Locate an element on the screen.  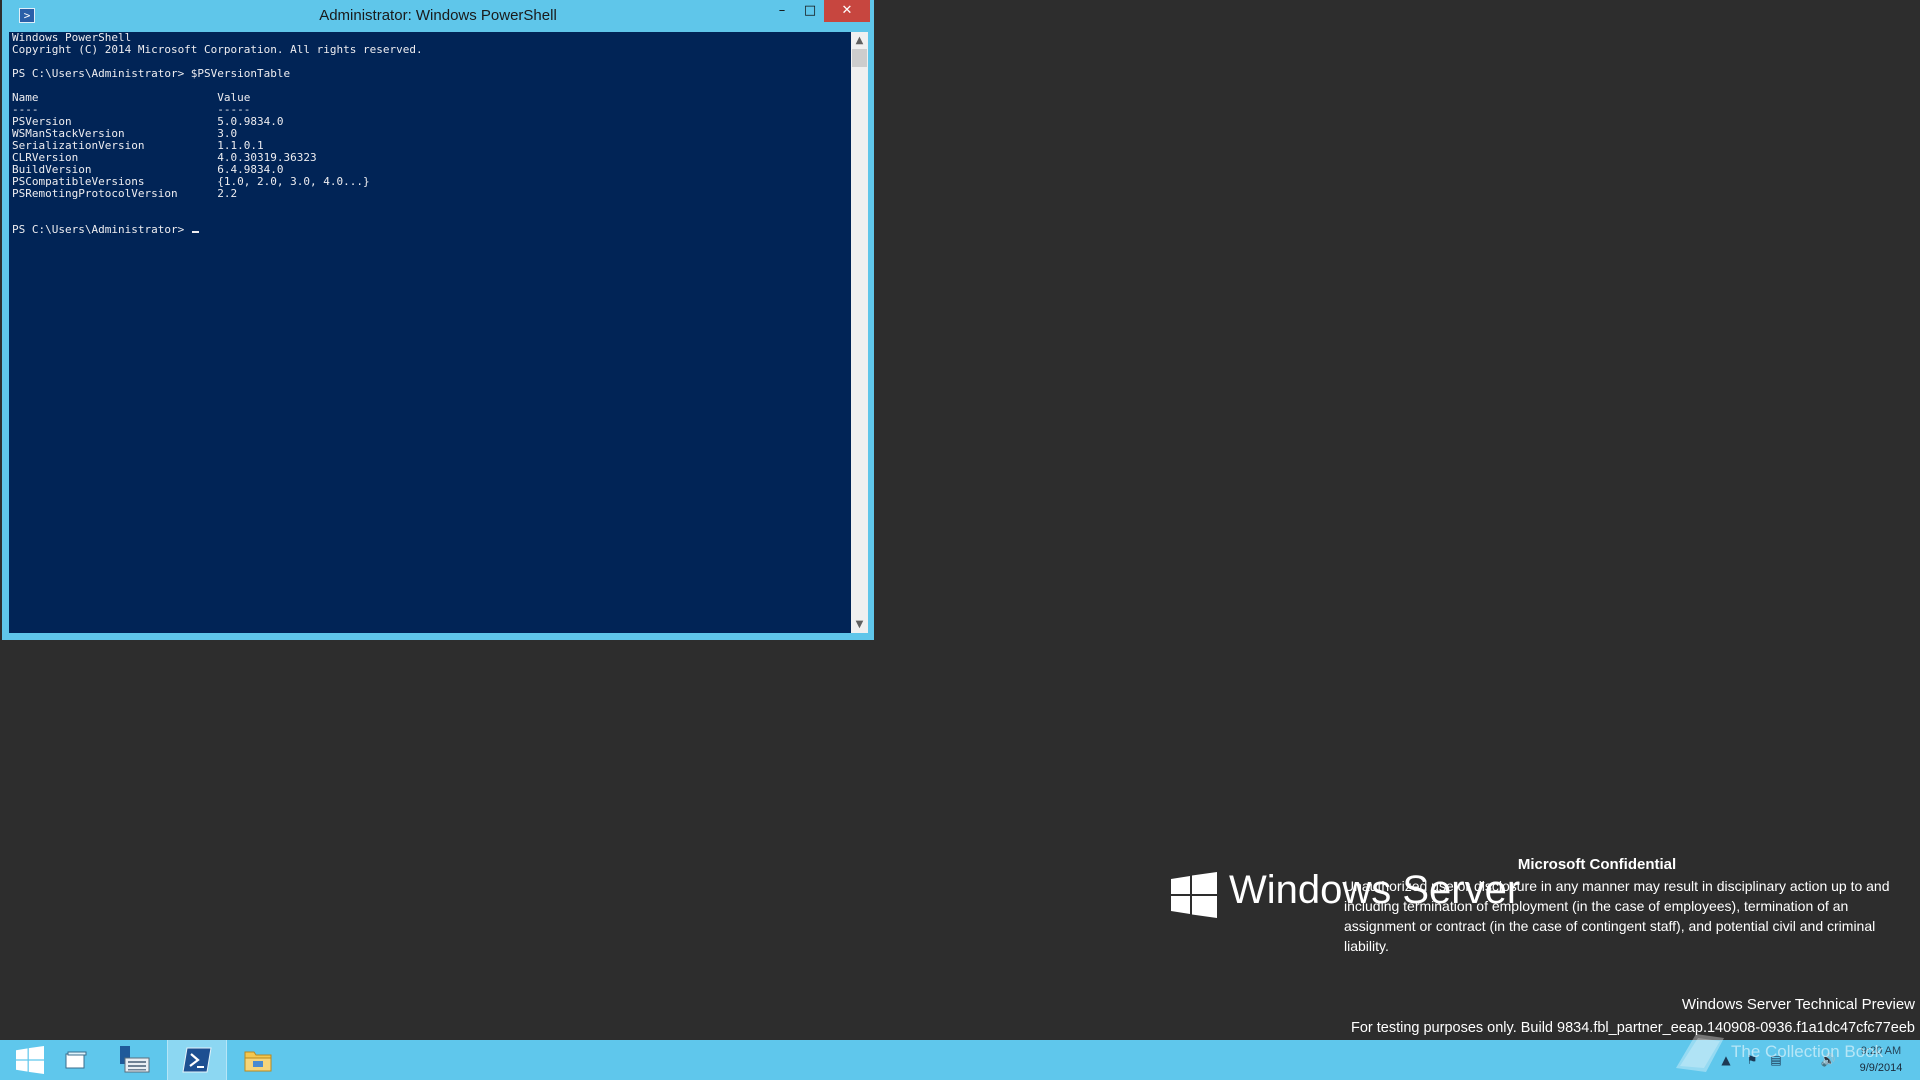
folder-icon is located at coordinates (258, 1061).